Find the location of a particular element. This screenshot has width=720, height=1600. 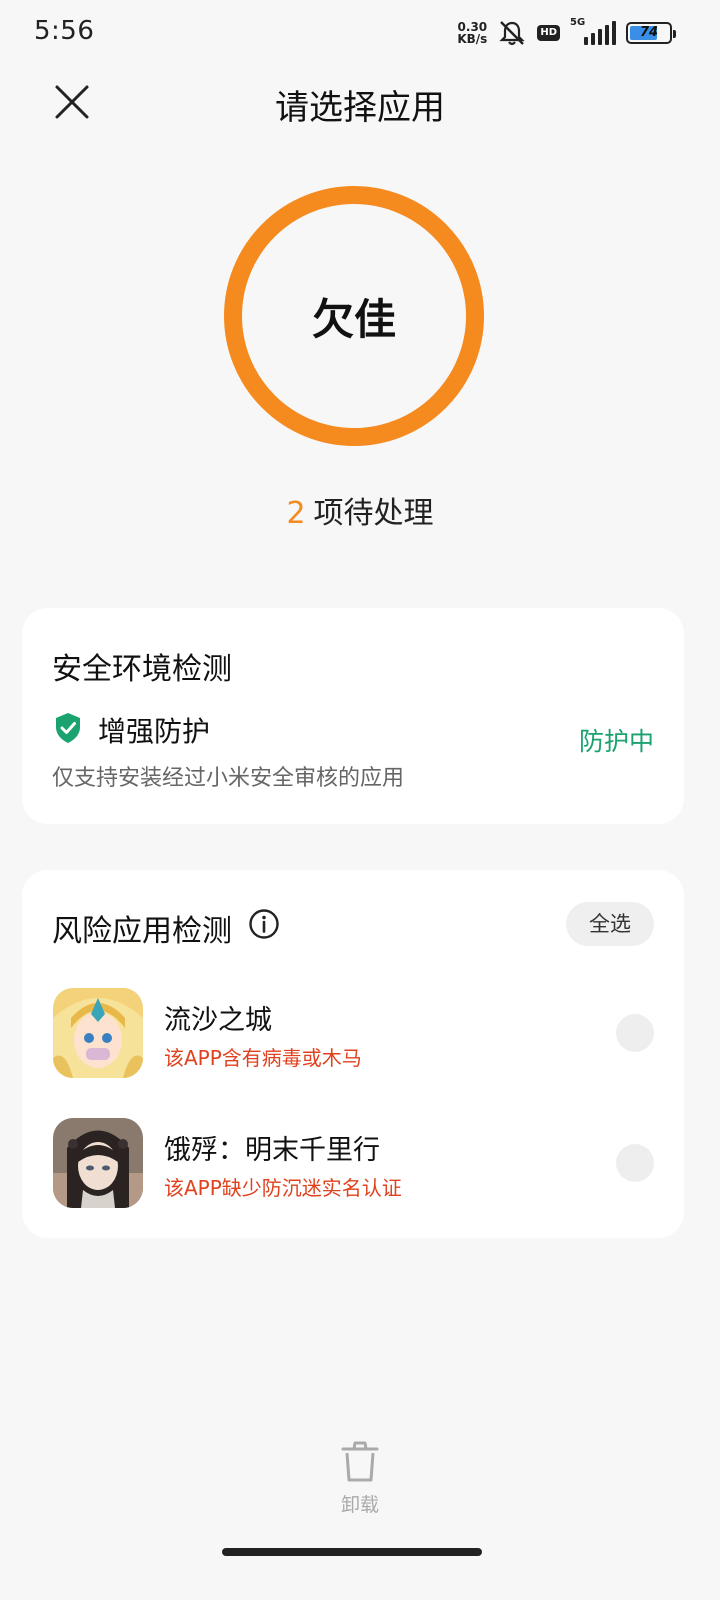

battery-percent: 74 is located at coordinates (649, 32).